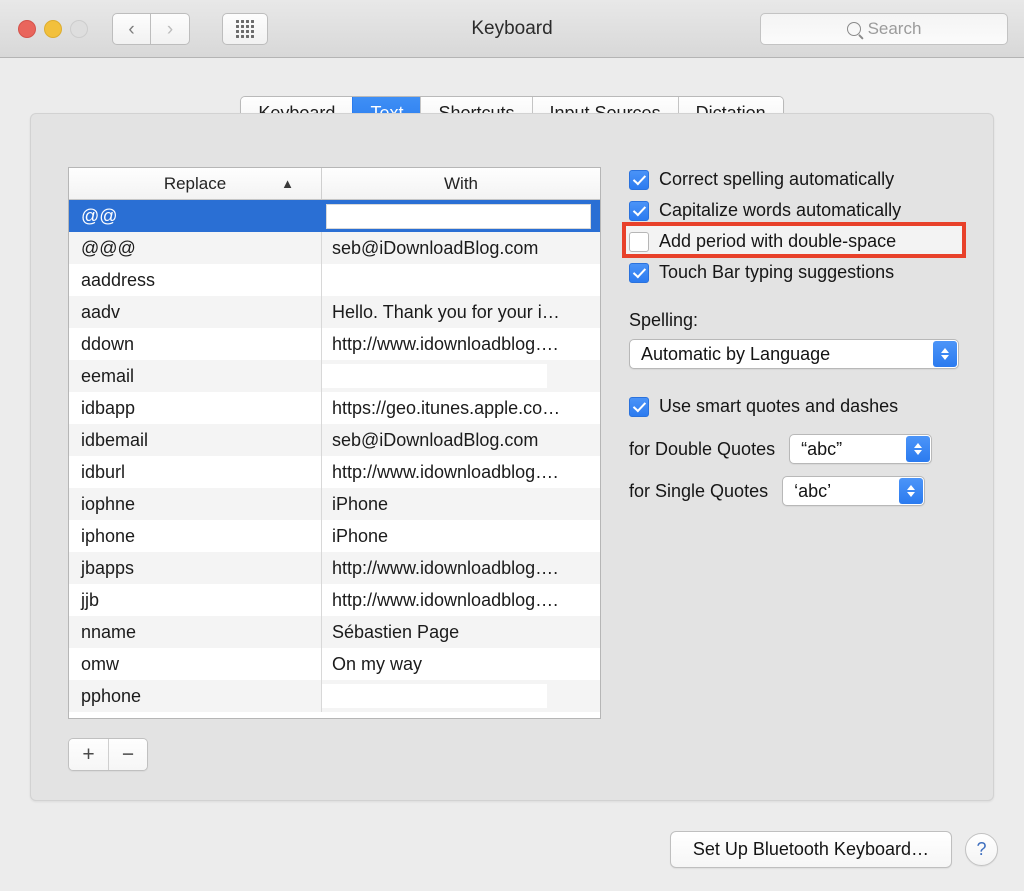  What do you see at coordinates (801, 272) in the screenshot?
I see `option-touch-bar-suggestions: Touch Bar typing suggestions` at bounding box center [801, 272].